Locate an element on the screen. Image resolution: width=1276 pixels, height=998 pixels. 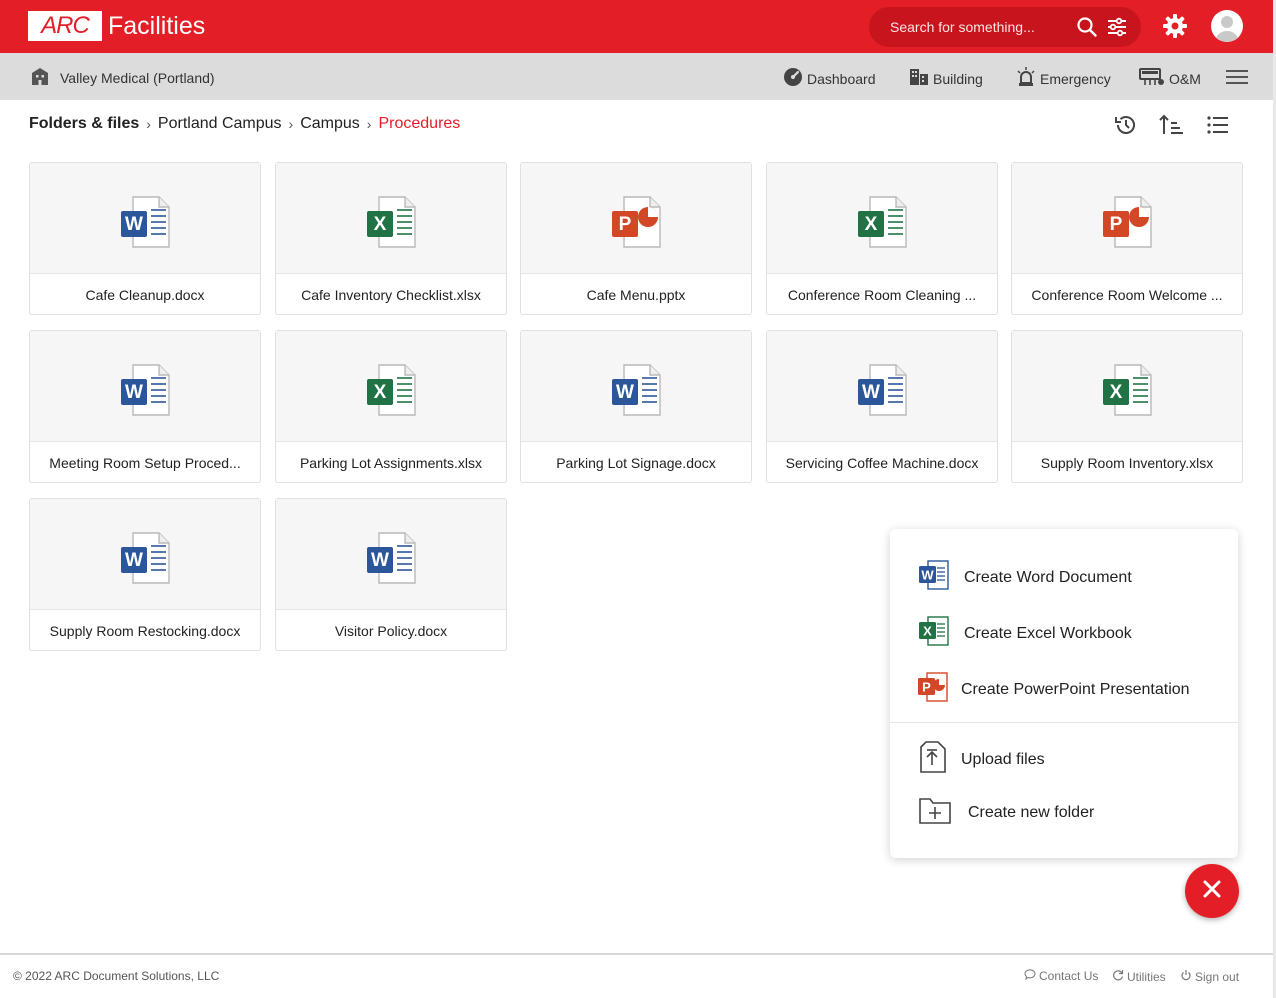
file-name: Servicing Coffee Machine.docx is located at coordinates (882, 463).